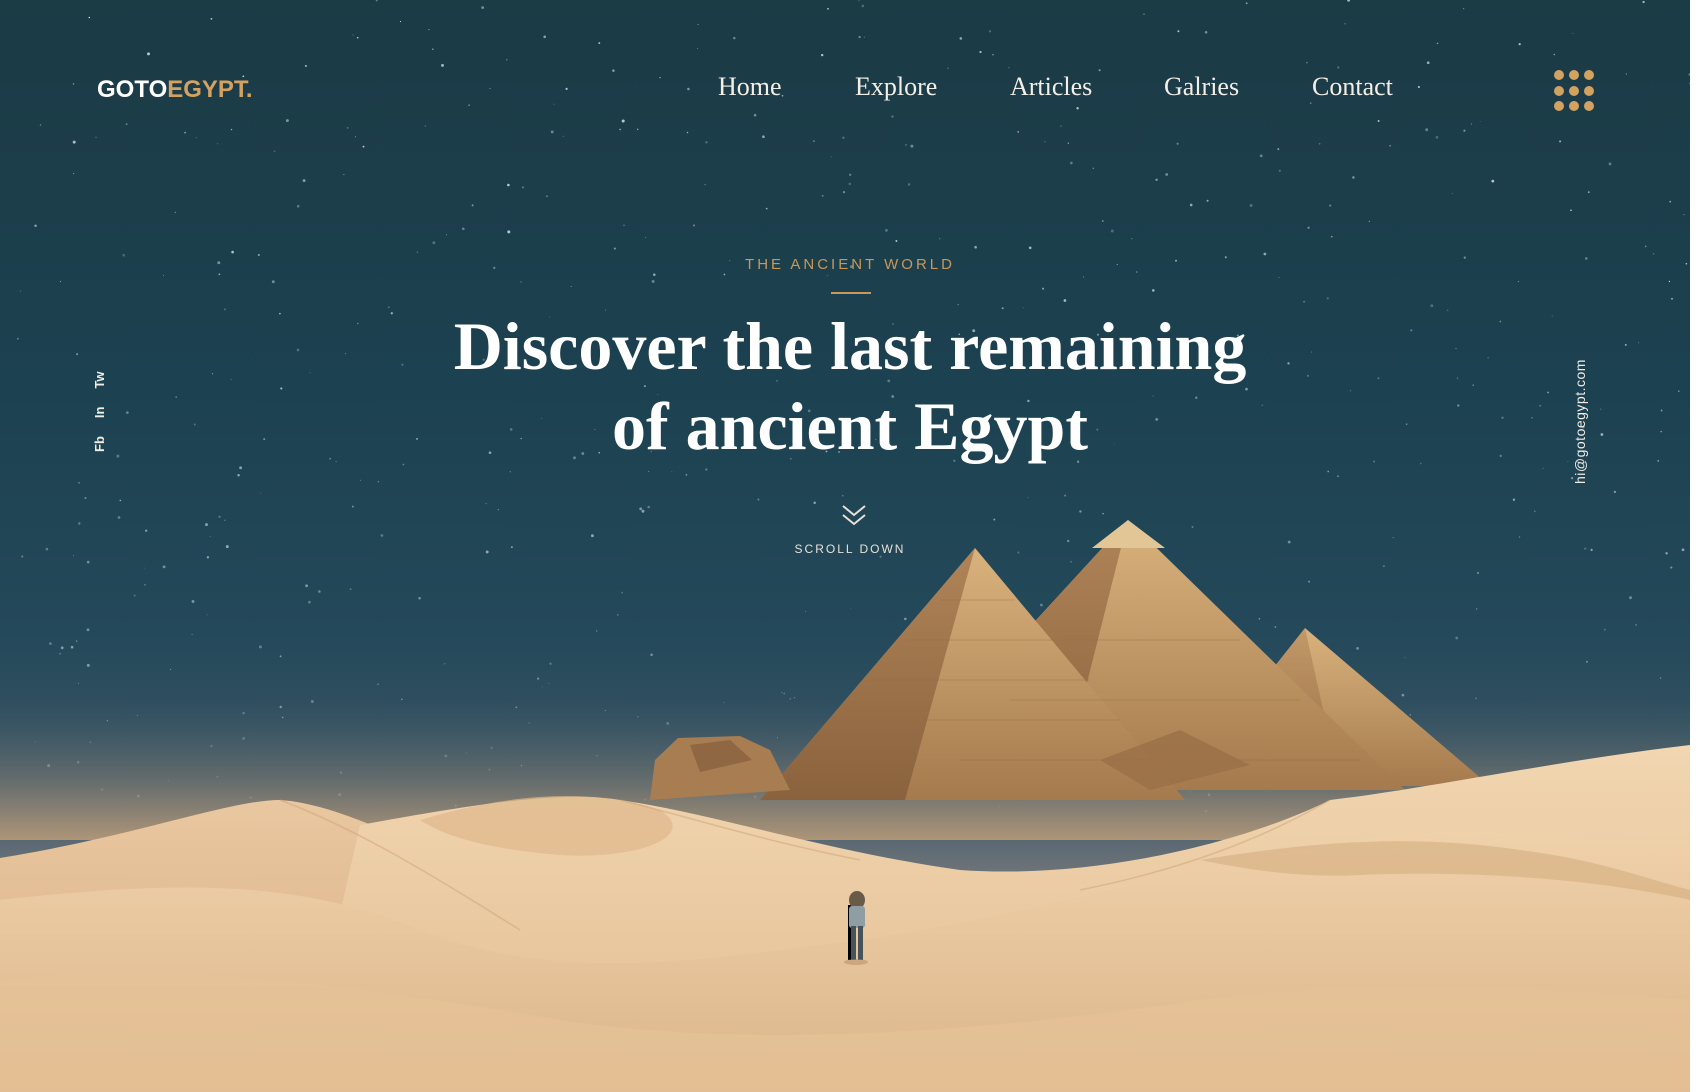 This screenshot has width=1700, height=1092. I want to click on nav-explore: Explore, so click(896, 87).